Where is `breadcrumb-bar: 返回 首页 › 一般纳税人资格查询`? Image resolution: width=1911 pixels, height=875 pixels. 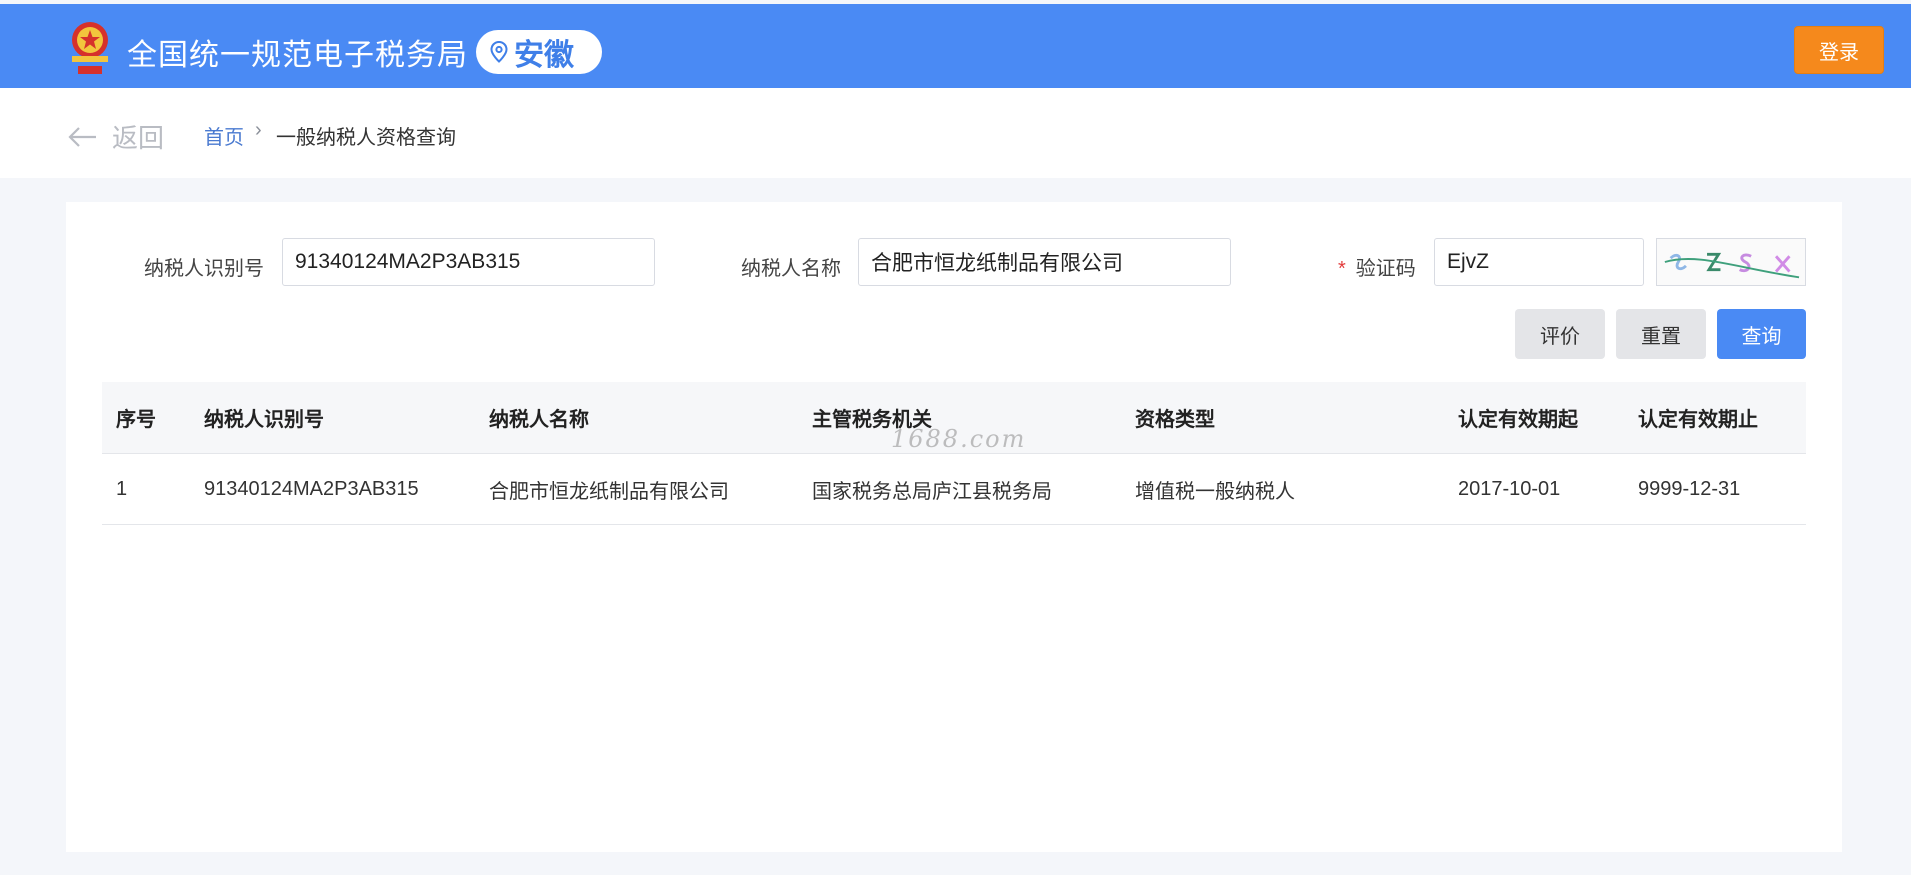
breadcrumb-bar: 返回 首页 › 一般纳税人资格查询 is located at coordinates (955, 133).